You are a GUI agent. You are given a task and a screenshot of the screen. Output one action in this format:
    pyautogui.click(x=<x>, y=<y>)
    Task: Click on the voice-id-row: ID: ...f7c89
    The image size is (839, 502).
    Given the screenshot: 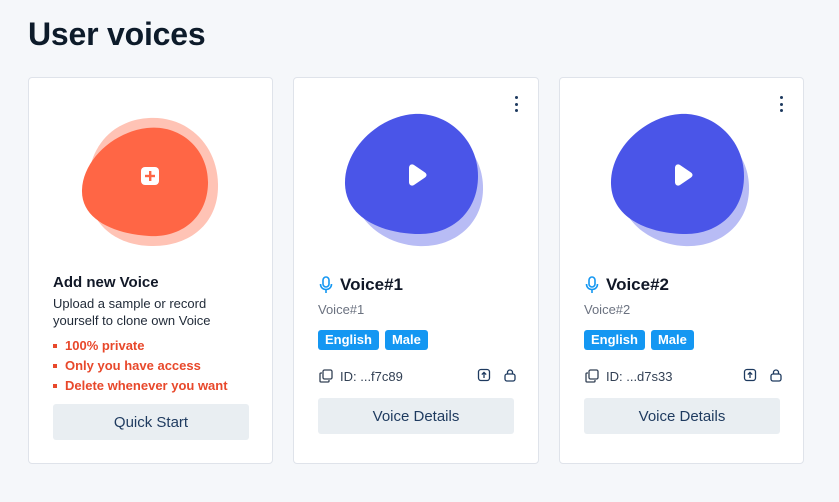 What is the action you would take?
    pyautogui.click(x=418, y=376)
    